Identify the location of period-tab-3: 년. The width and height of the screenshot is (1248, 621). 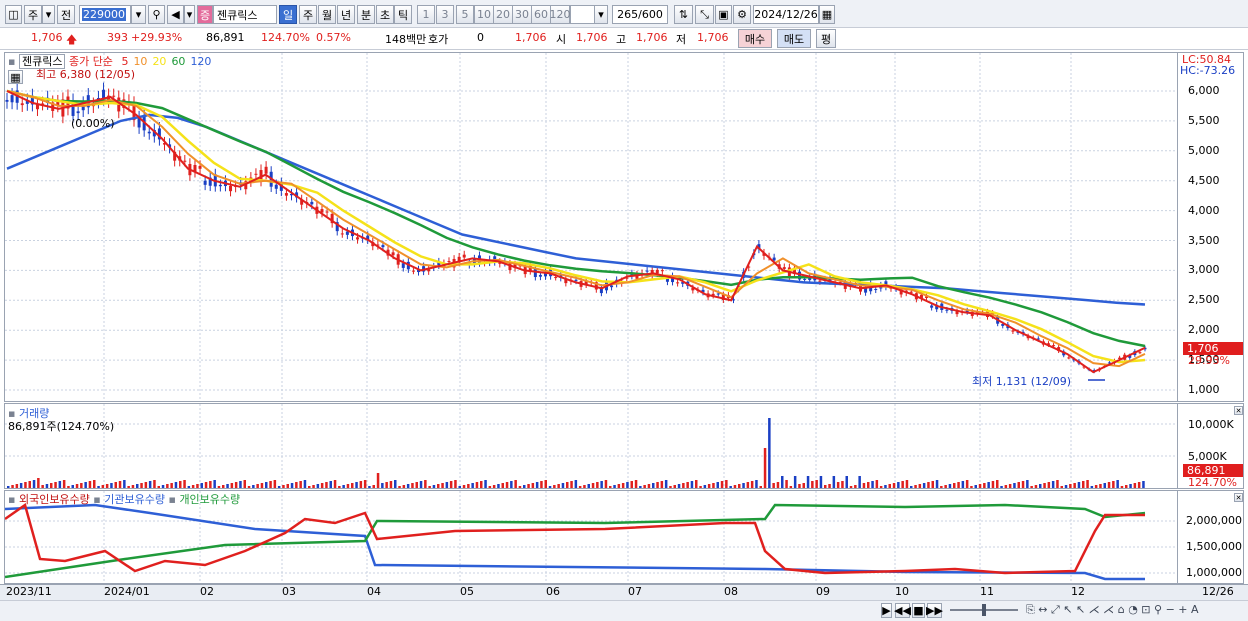
(346, 14).